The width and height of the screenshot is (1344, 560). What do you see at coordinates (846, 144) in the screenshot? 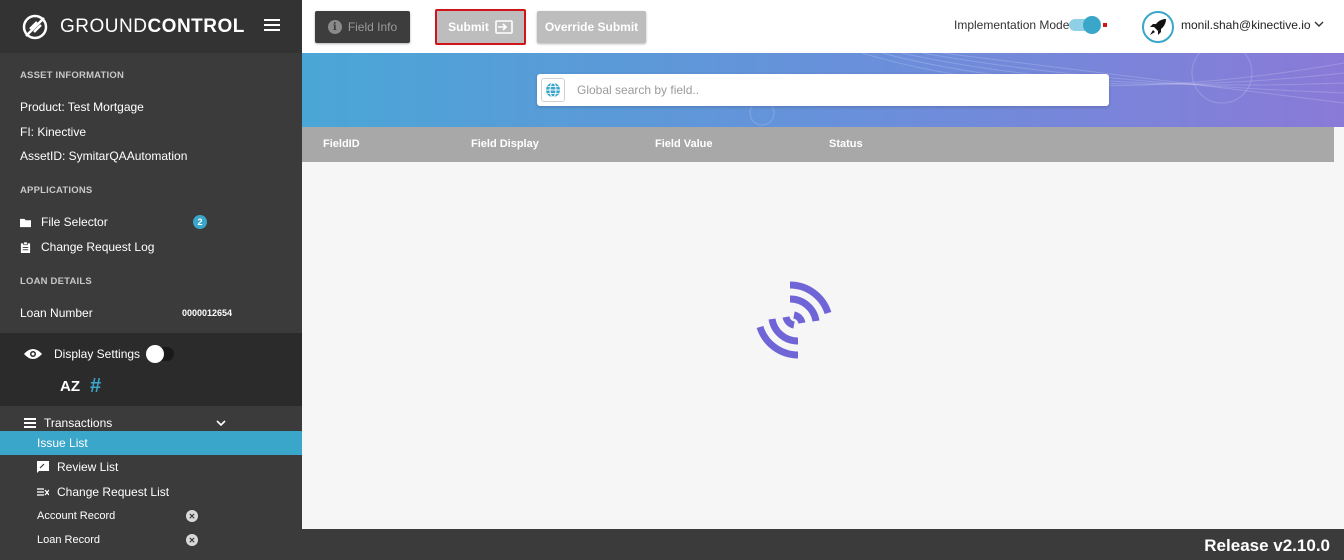
I see `column-header-status: Status` at bounding box center [846, 144].